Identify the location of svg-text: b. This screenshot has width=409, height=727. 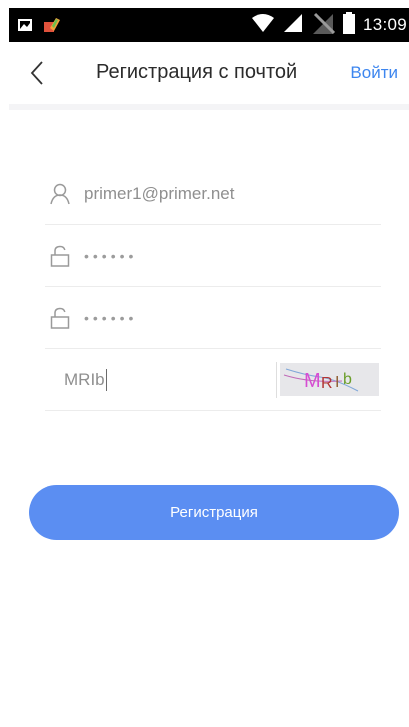
(347, 379).